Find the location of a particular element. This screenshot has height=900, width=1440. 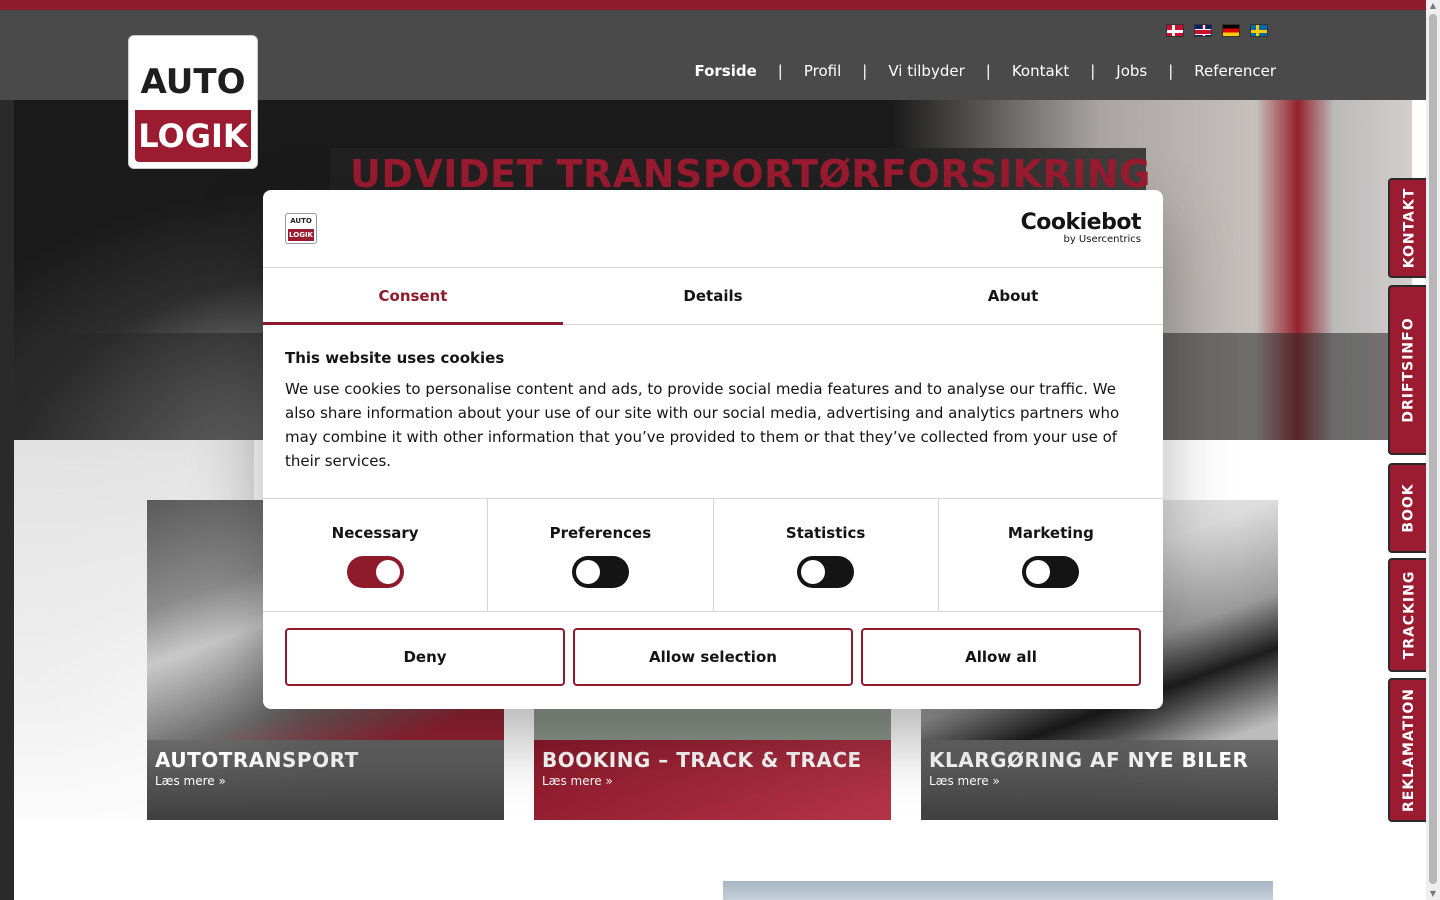

cookiebot-logo: Cookiebot by Usercentrics is located at coordinates (1081, 228).